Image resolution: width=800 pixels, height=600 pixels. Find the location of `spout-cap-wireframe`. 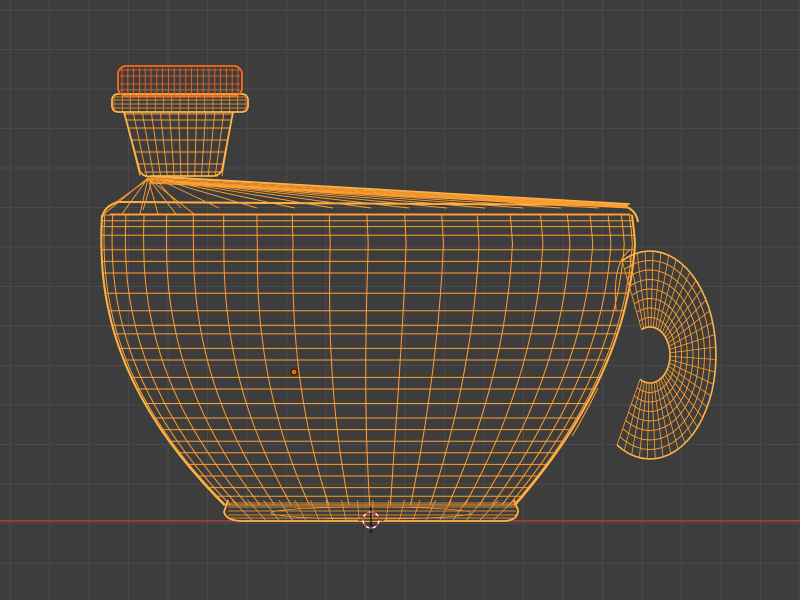

spout-cap-wireframe is located at coordinates (180, 121).